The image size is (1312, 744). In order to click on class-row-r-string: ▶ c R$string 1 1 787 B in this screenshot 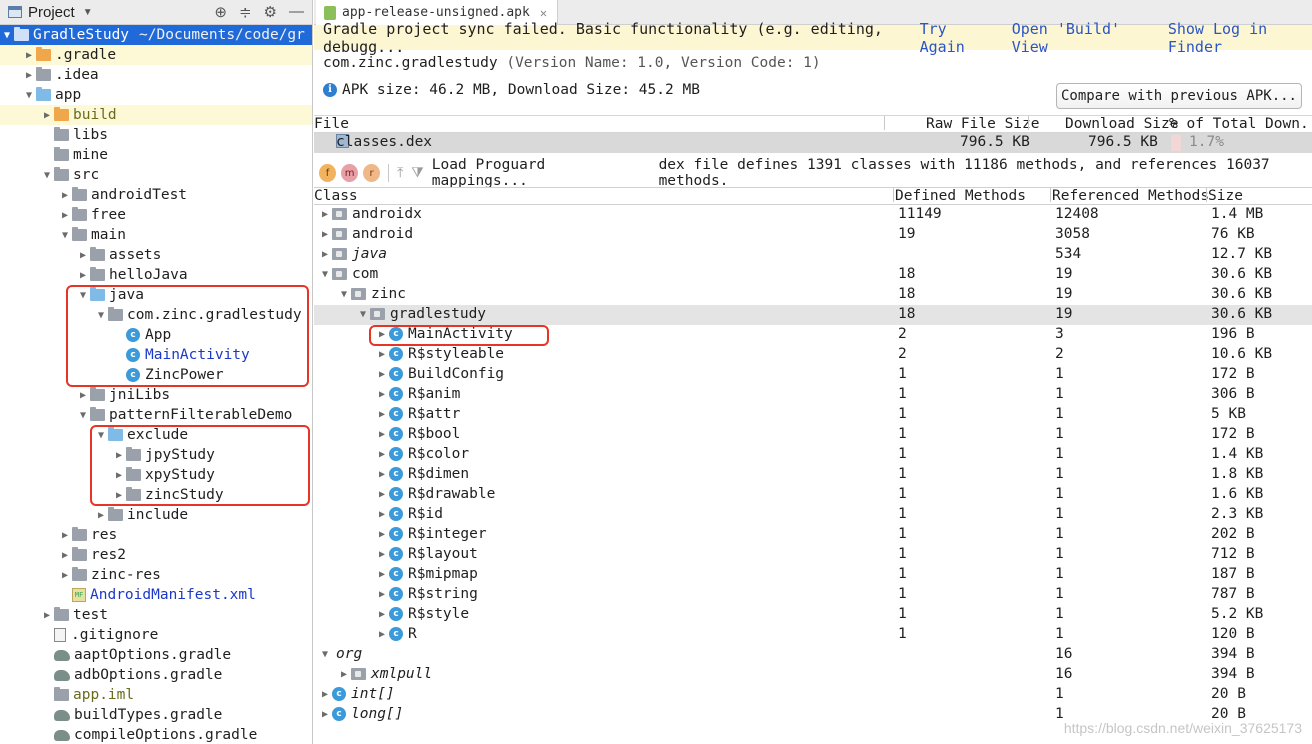, I will do `click(813, 595)`.